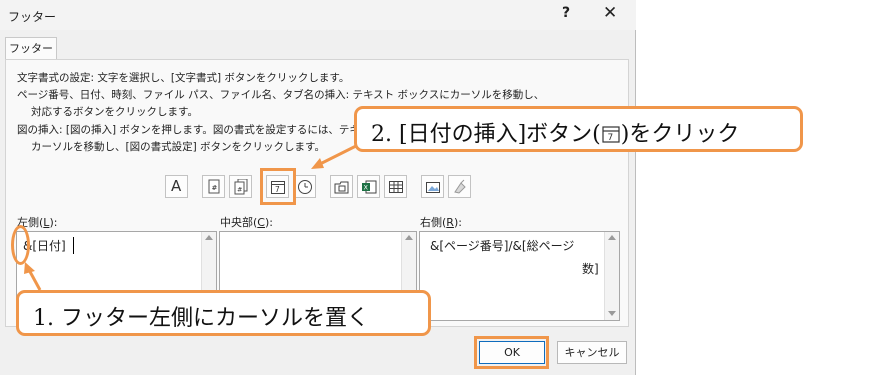  I want to click on step2-callout: 2. [日付の挿入]ボタン(7)をクリック, so click(578, 129).